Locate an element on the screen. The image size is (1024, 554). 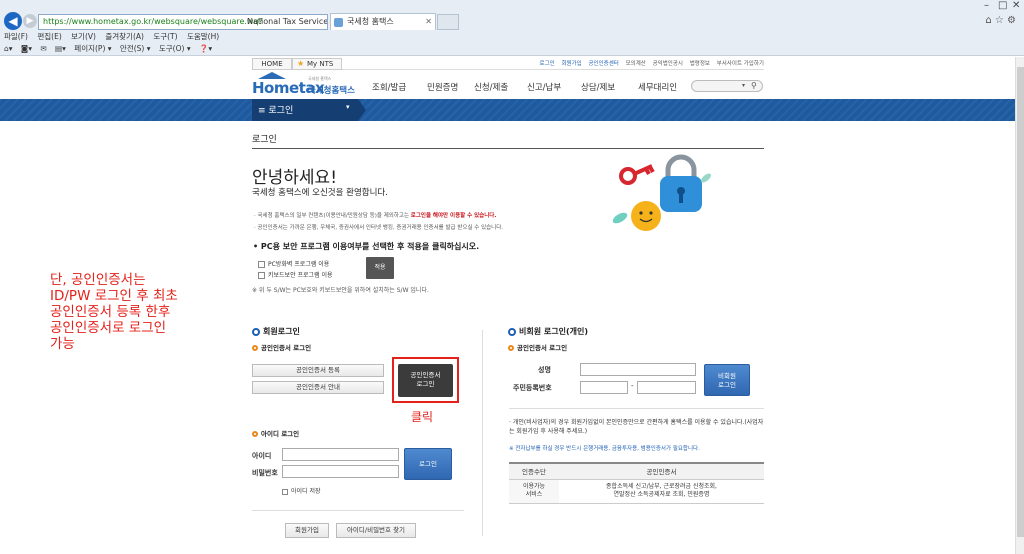
cert-guide-button: 공인인증서 안내 is located at coordinates (318, 387).